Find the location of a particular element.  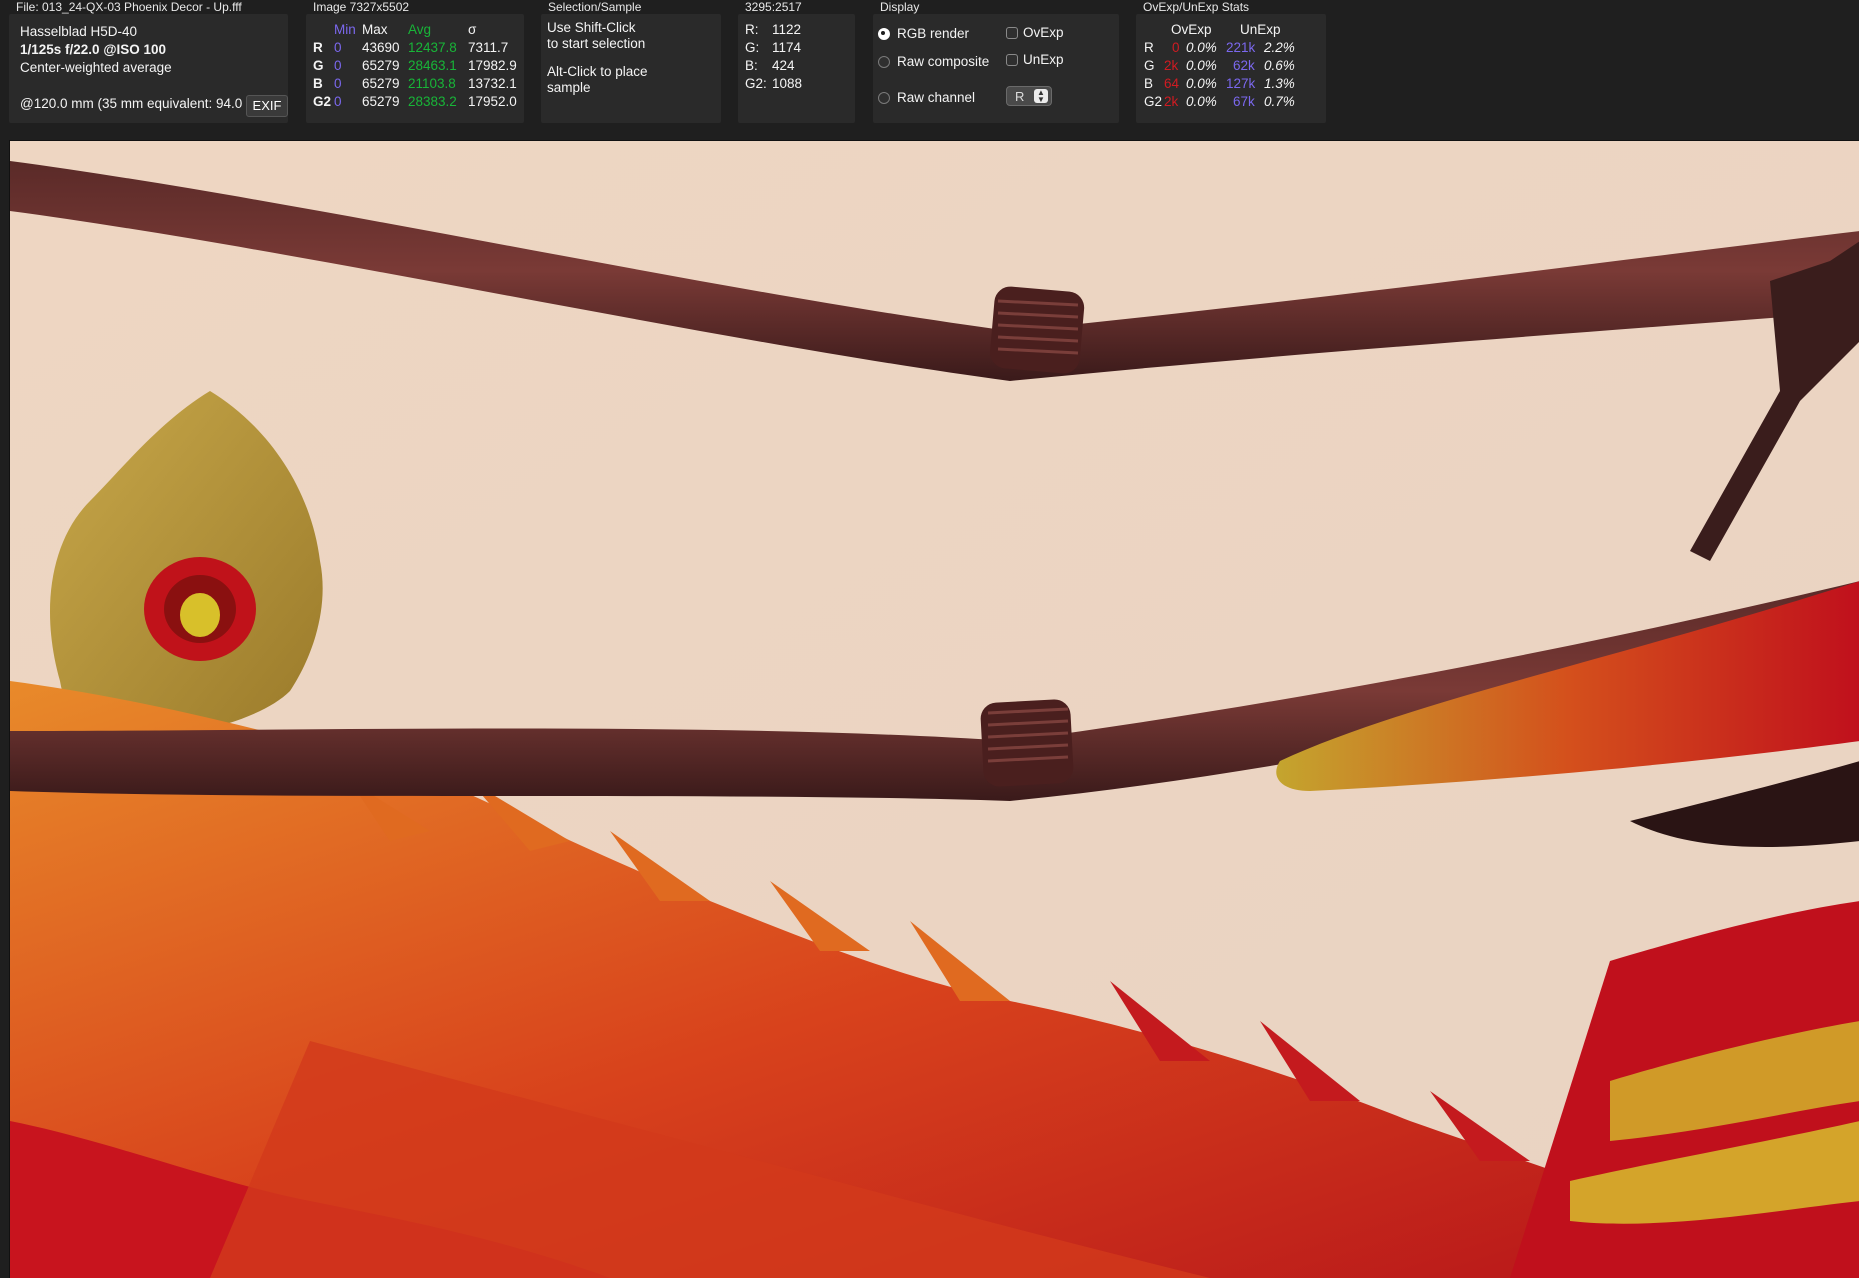

sigma-value: 17982.9 is located at coordinates (492, 65).